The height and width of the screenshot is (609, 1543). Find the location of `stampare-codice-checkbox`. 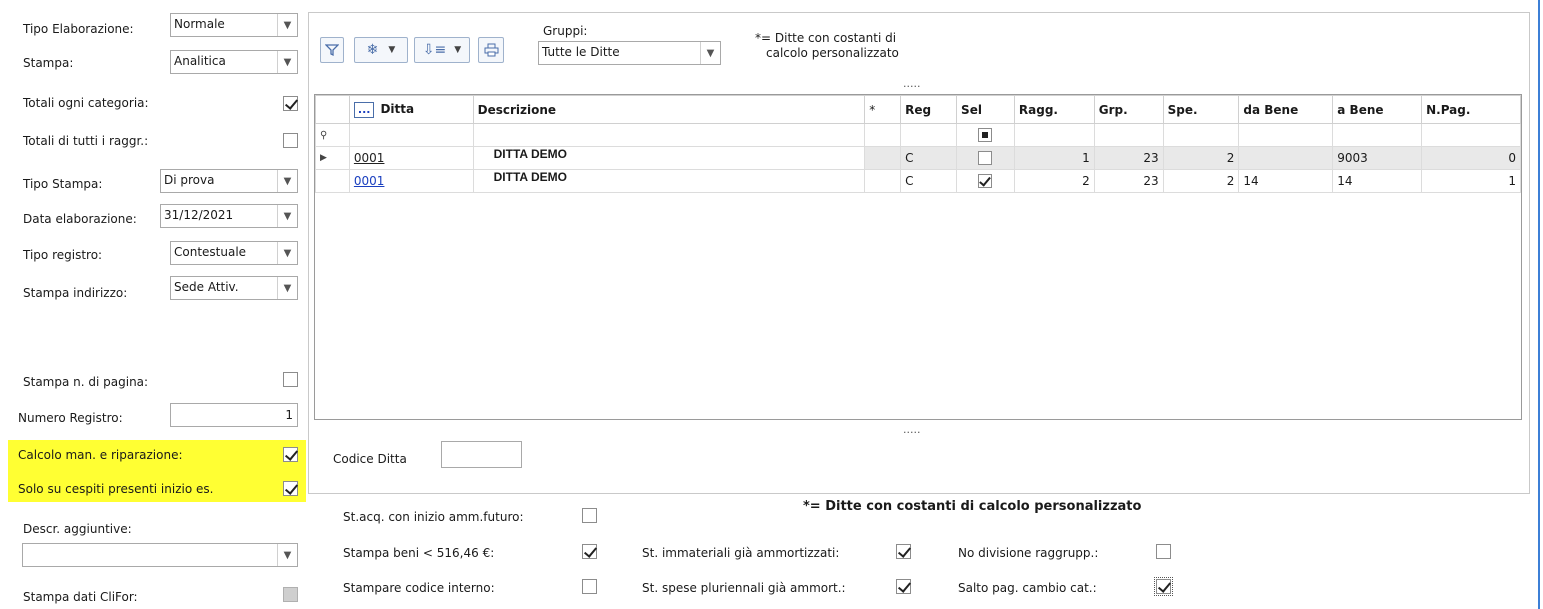

stampare-codice-checkbox is located at coordinates (589, 586).